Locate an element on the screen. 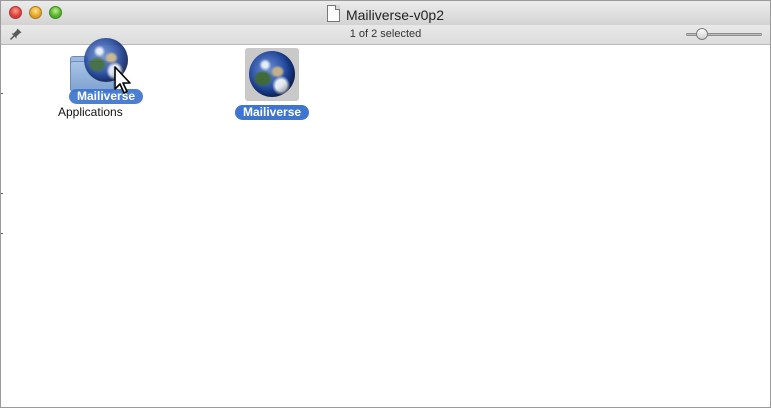 The height and width of the screenshot is (408, 771). window-title-group: Mailiverse-v0p2 is located at coordinates (385, 14).